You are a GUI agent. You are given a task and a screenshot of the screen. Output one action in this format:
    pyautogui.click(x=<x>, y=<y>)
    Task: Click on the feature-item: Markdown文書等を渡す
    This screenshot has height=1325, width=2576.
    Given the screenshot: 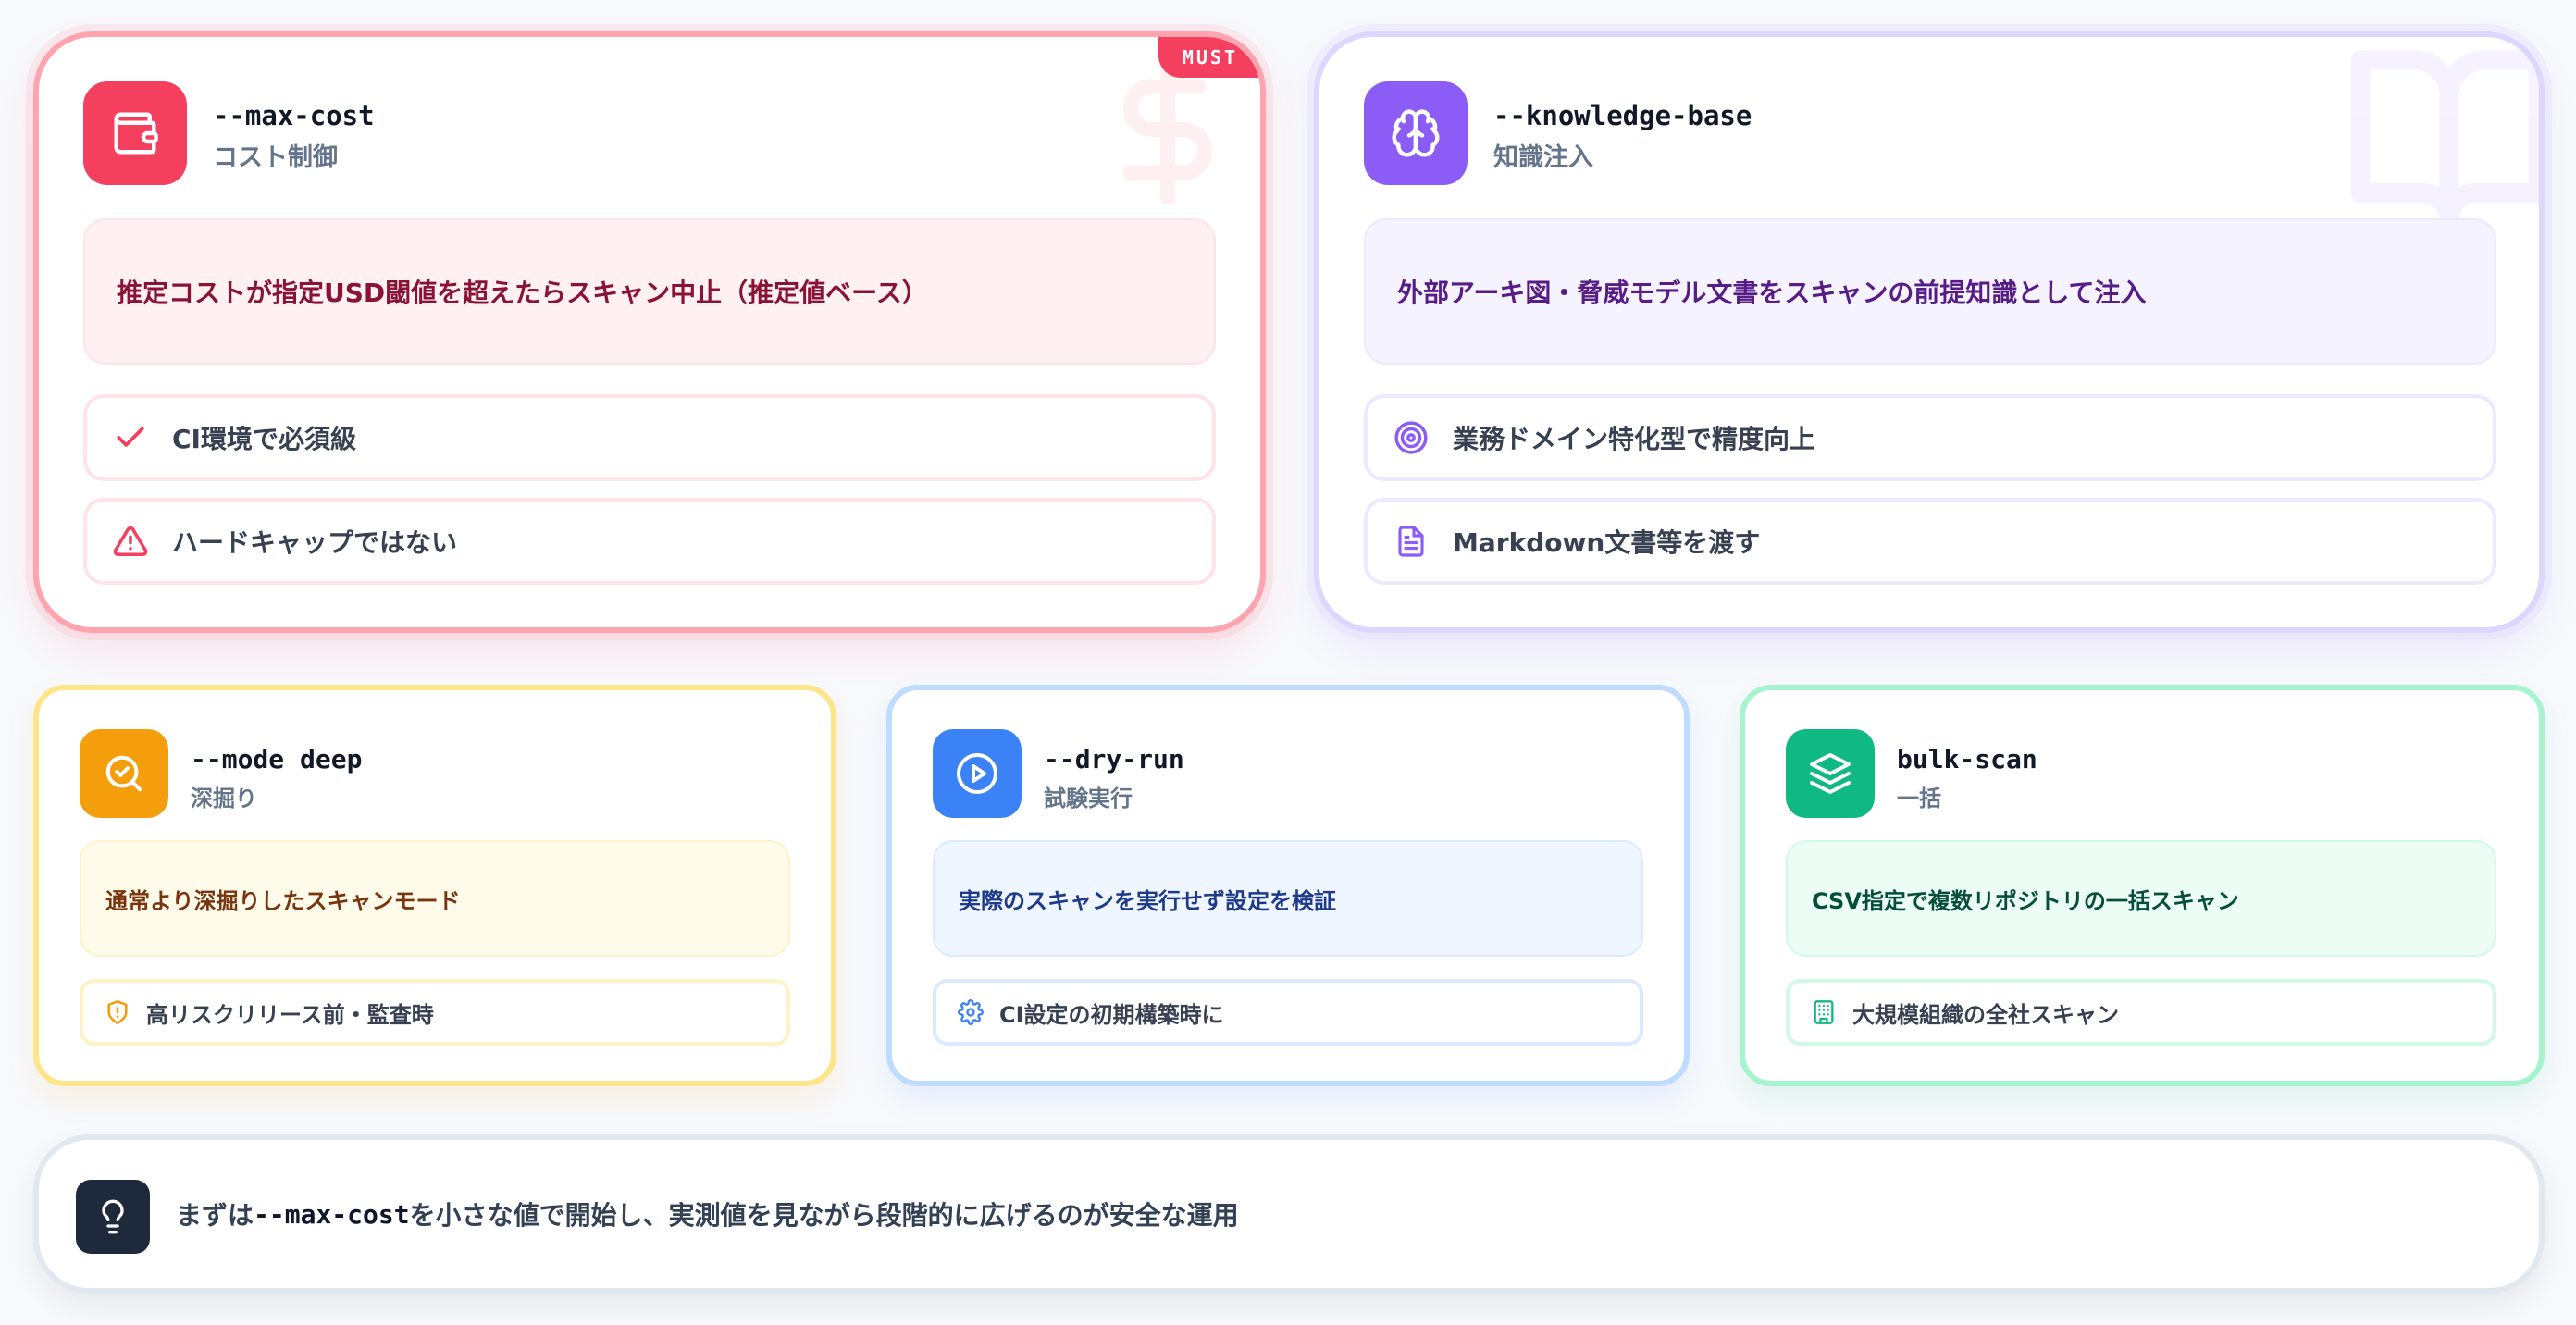 What is the action you would take?
    pyautogui.click(x=1930, y=541)
    